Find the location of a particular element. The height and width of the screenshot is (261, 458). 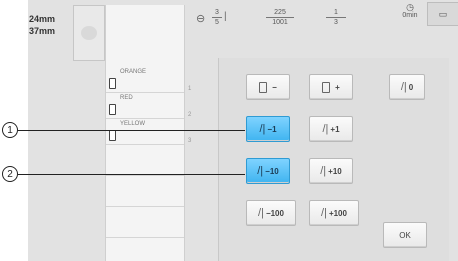

pattern-height: 37mm is located at coordinates (42, 31).